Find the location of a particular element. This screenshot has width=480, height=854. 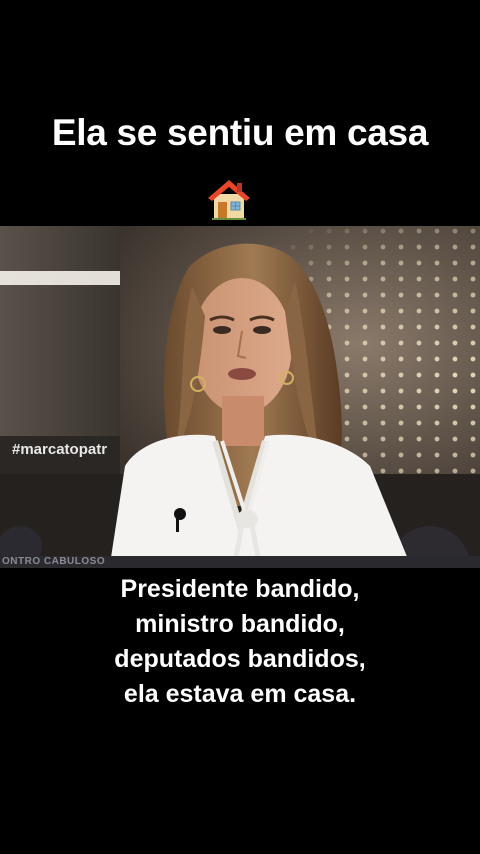

house-emoji-icon is located at coordinates (229, 200).